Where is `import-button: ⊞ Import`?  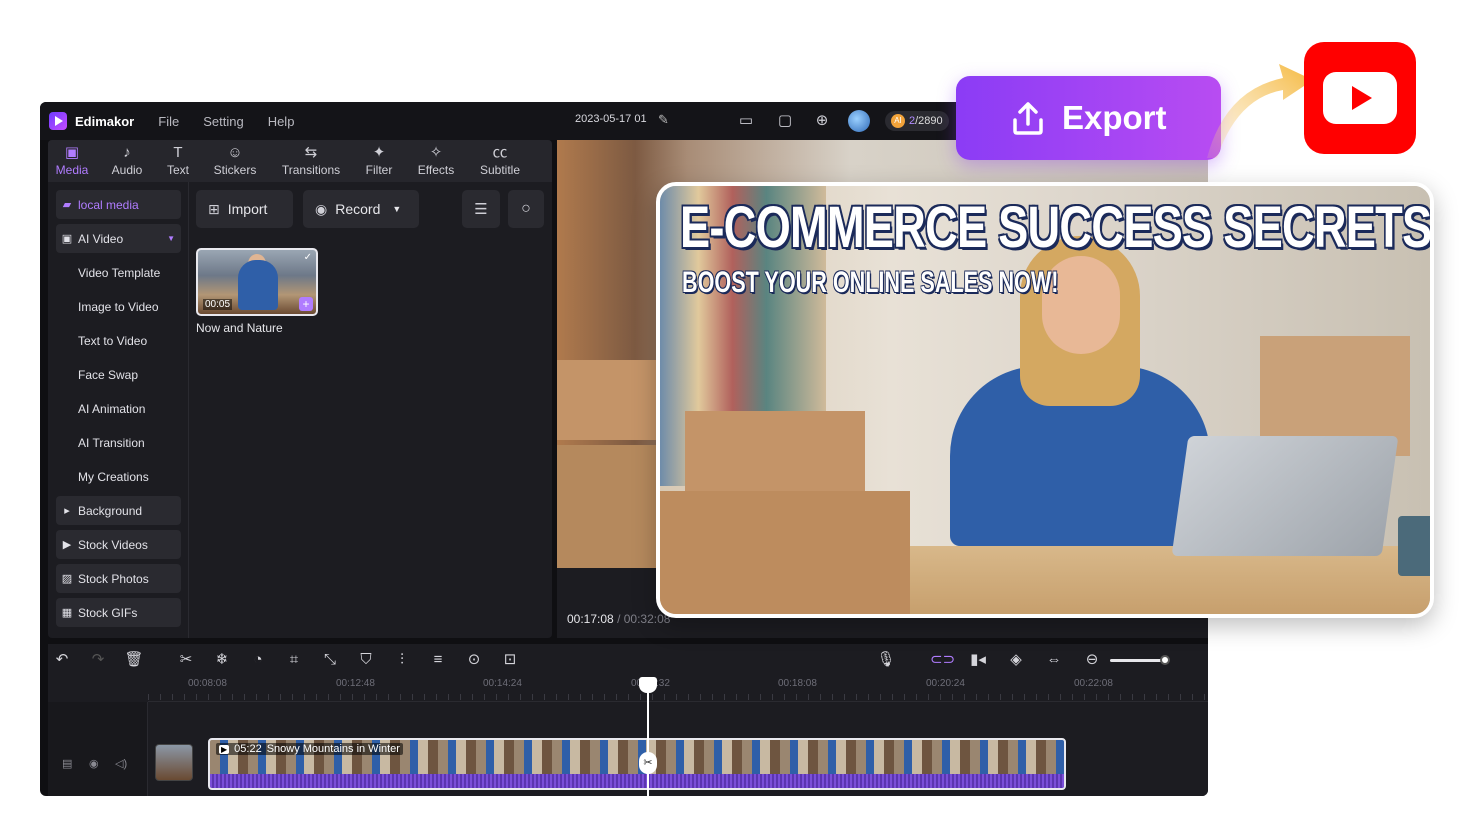
import-button: ⊞ Import is located at coordinates (244, 209).